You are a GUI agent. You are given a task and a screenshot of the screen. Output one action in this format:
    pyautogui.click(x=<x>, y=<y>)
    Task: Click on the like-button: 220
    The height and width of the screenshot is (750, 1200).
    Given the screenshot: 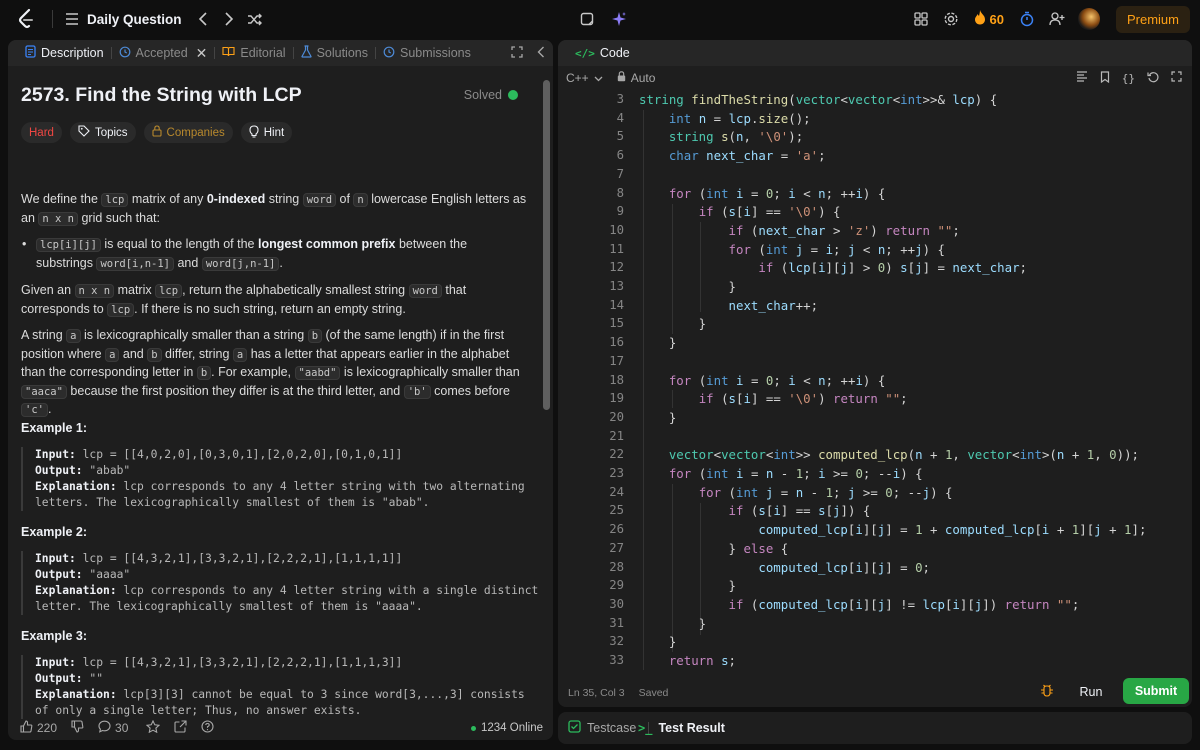 What is the action you would take?
    pyautogui.click(x=38, y=728)
    